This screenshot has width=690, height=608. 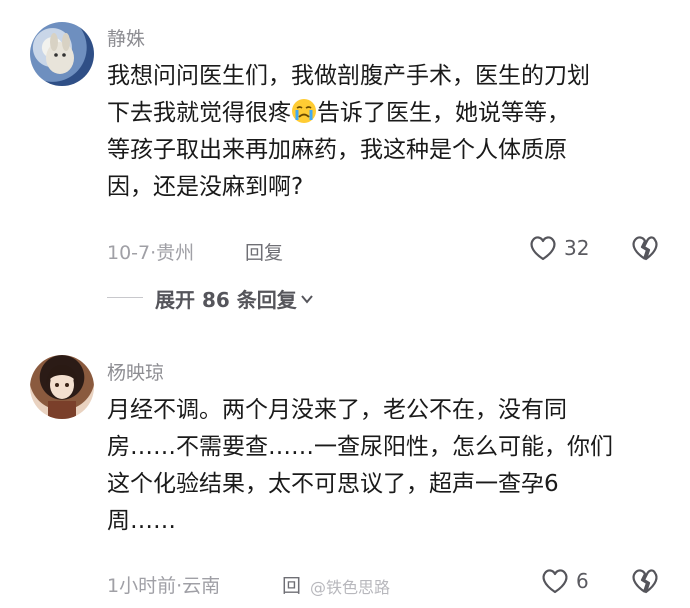 What do you see at coordinates (125, 297) in the screenshot?
I see `expand-divider` at bounding box center [125, 297].